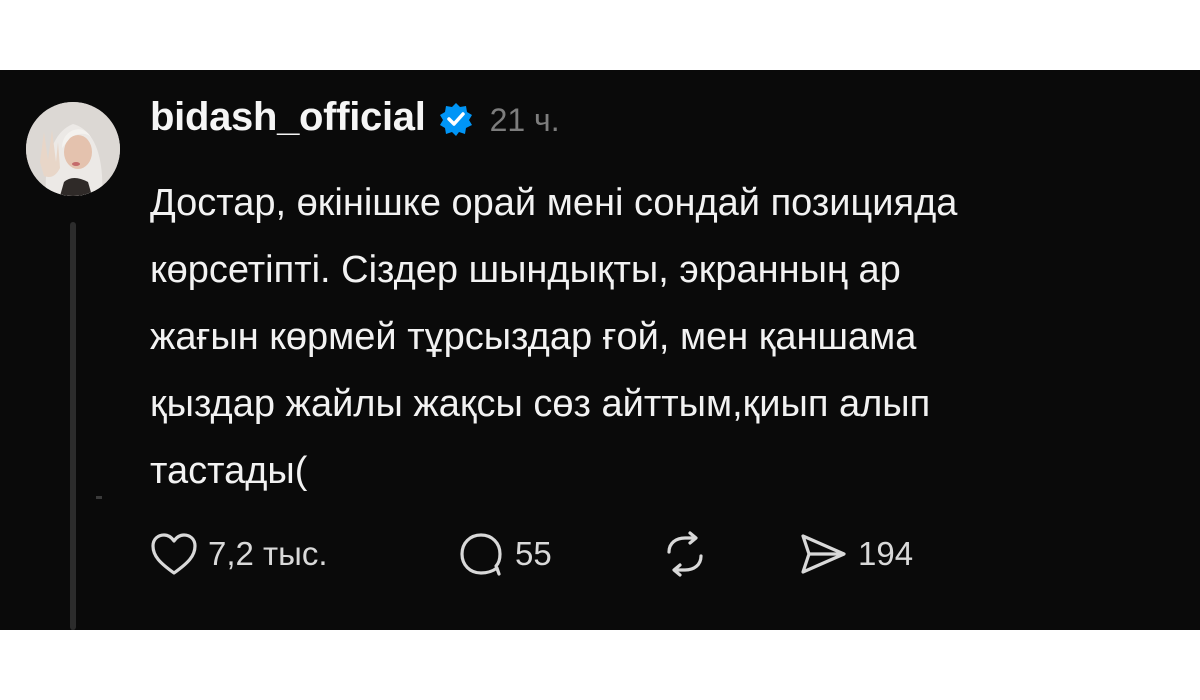 This screenshot has width=1200, height=700. Describe the element at coordinates (855, 554) in the screenshot. I see `share-button: 194` at that location.